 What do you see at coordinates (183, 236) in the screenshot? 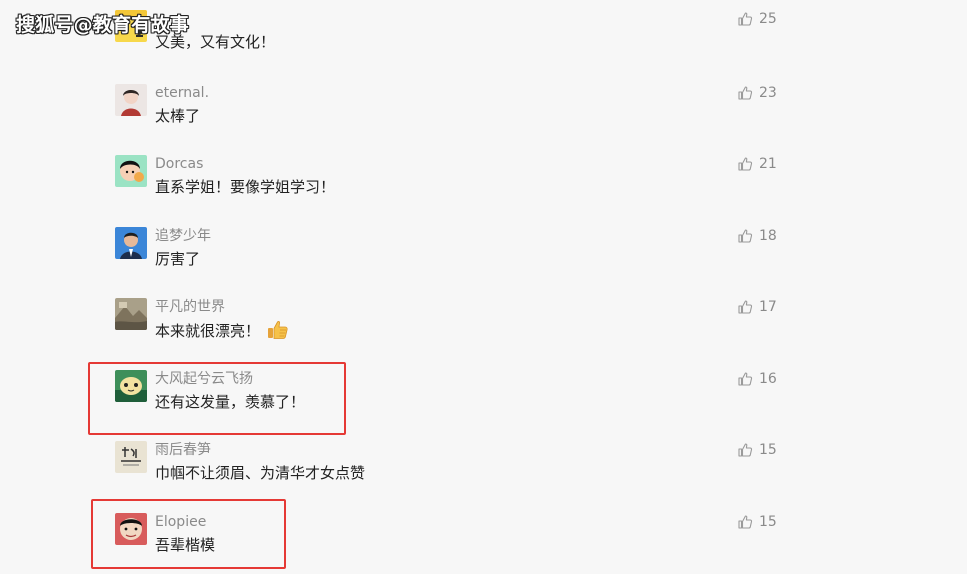
I see `comment-username: 追梦少年` at bounding box center [183, 236].